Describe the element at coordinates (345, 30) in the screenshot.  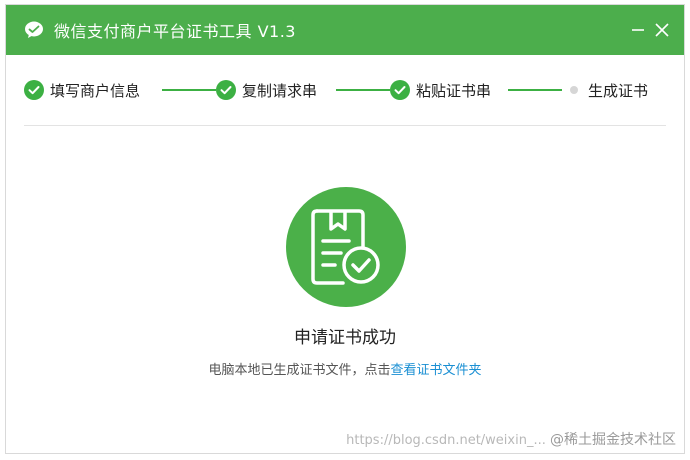
I see `title-bar: 微信支付商户平台证书工具 V1.3` at that location.